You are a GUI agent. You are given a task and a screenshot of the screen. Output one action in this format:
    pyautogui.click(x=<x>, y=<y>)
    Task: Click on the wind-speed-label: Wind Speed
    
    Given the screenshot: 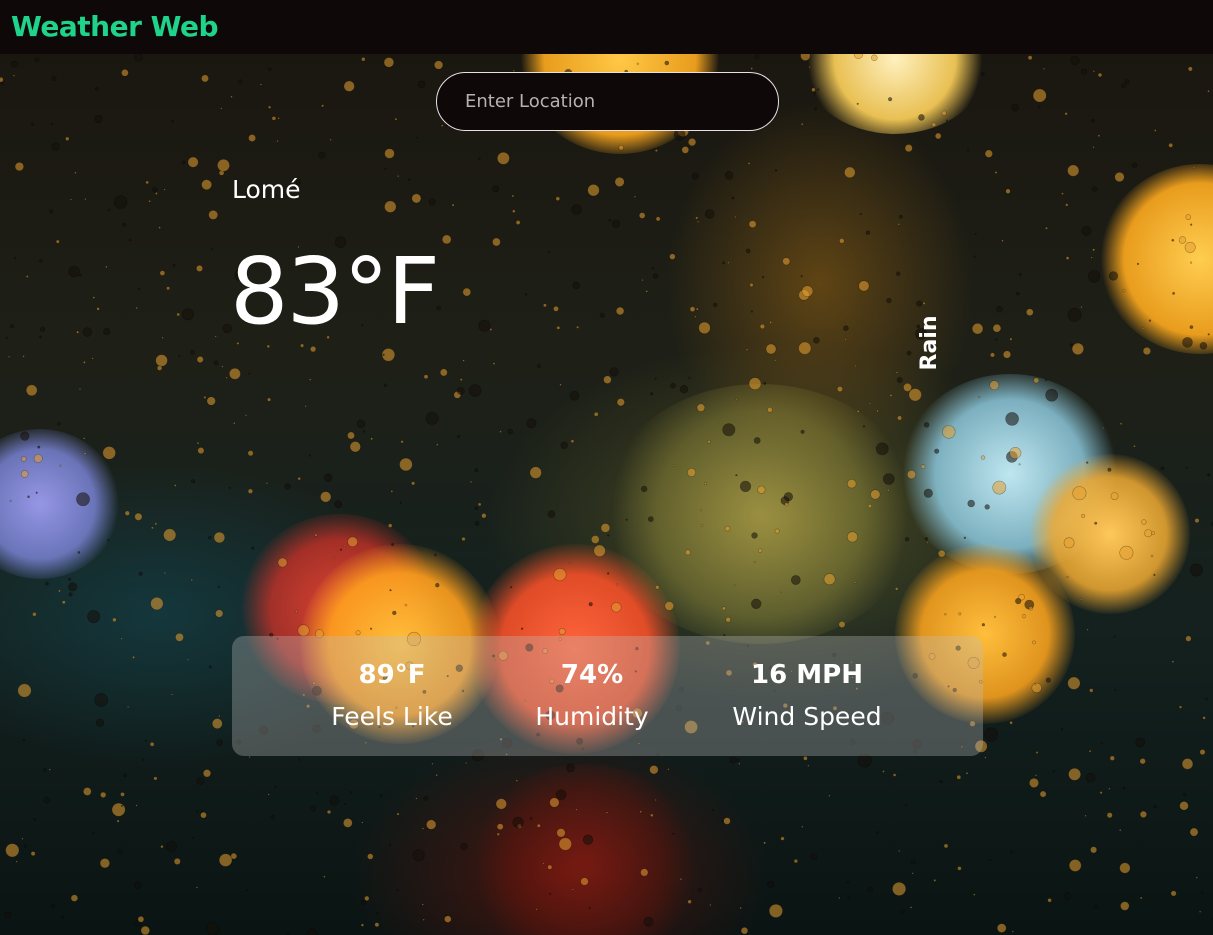 What is the action you would take?
    pyautogui.click(x=807, y=716)
    